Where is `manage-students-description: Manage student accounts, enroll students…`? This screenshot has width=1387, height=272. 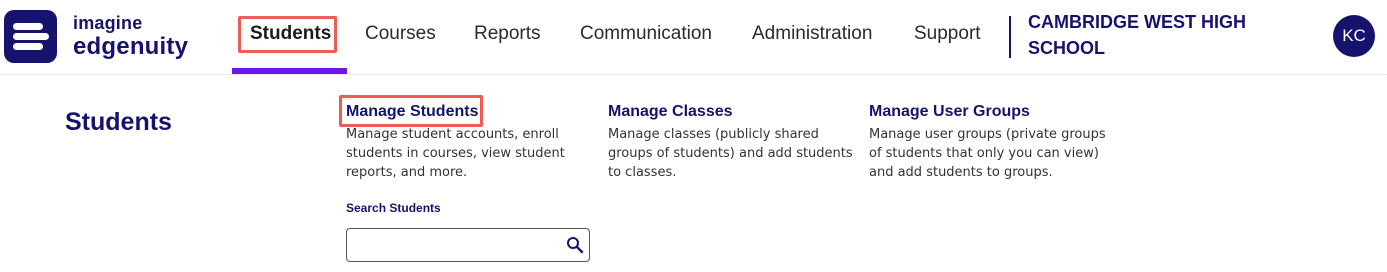
manage-students-description: Manage student accounts, enroll students… is located at coordinates (455, 153).